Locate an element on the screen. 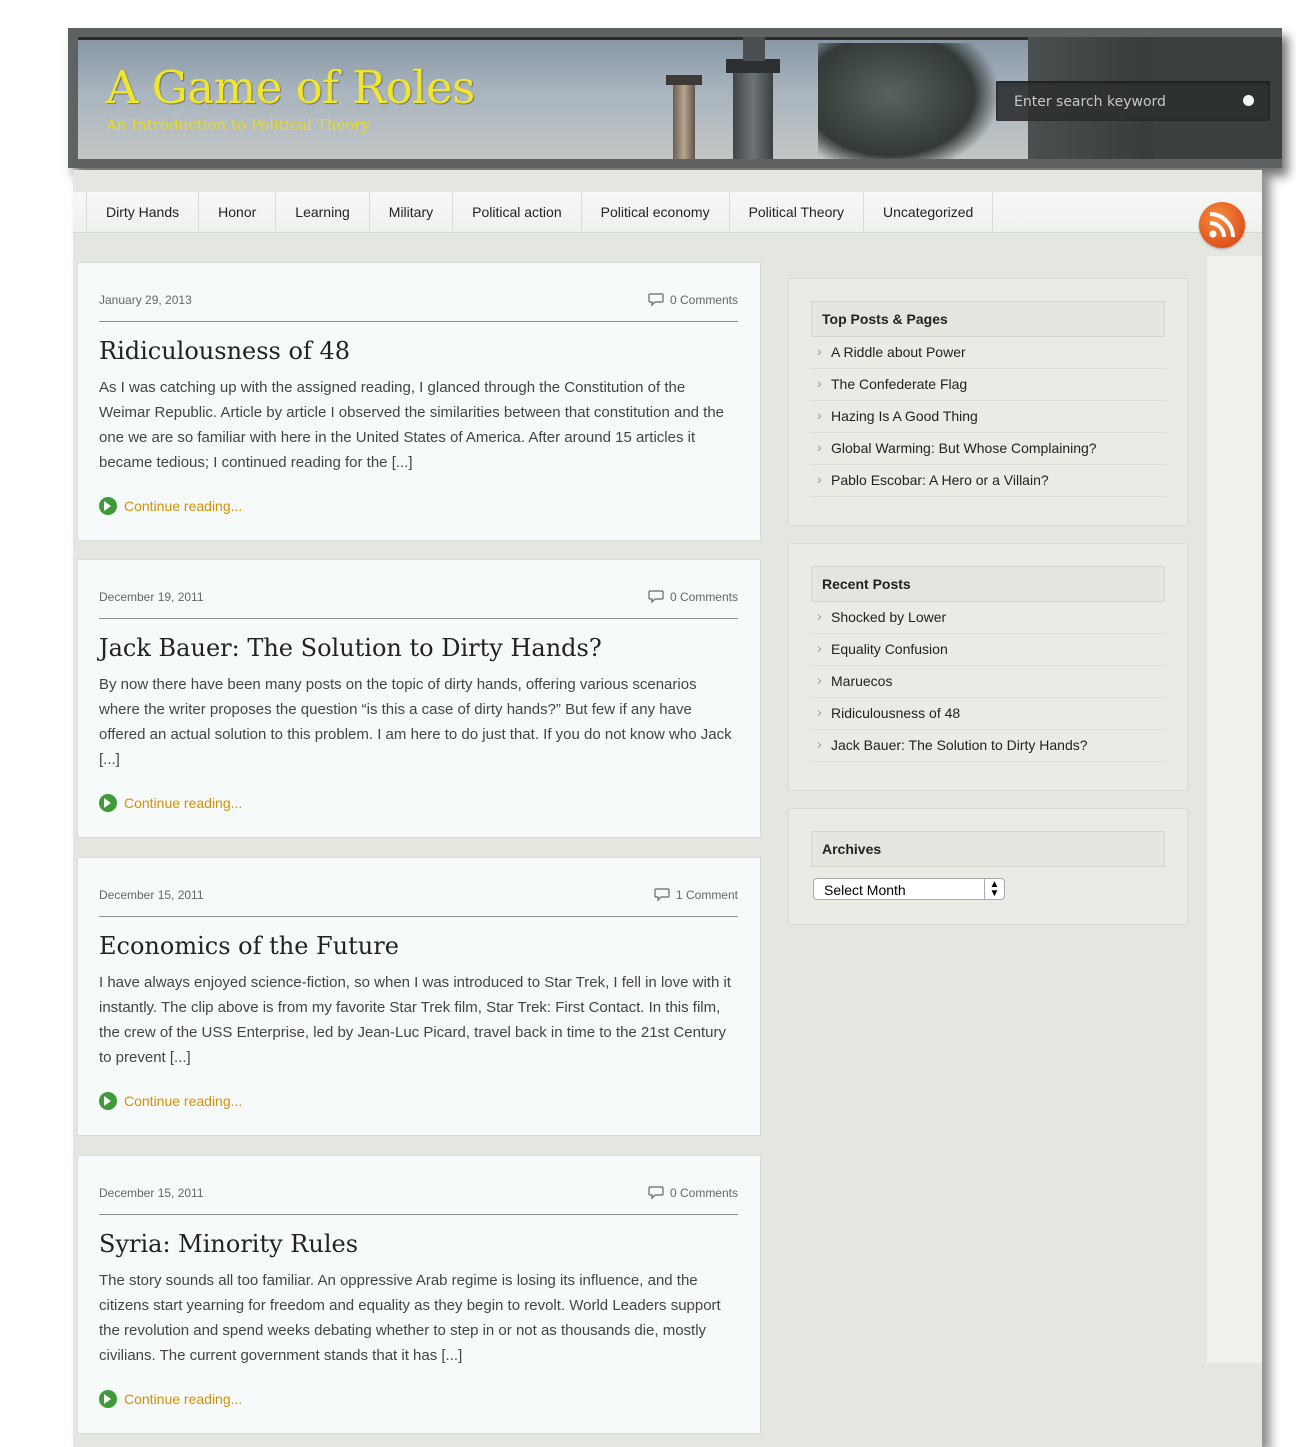  site-title: A Game of Roles is located at coordinates (290, 87).